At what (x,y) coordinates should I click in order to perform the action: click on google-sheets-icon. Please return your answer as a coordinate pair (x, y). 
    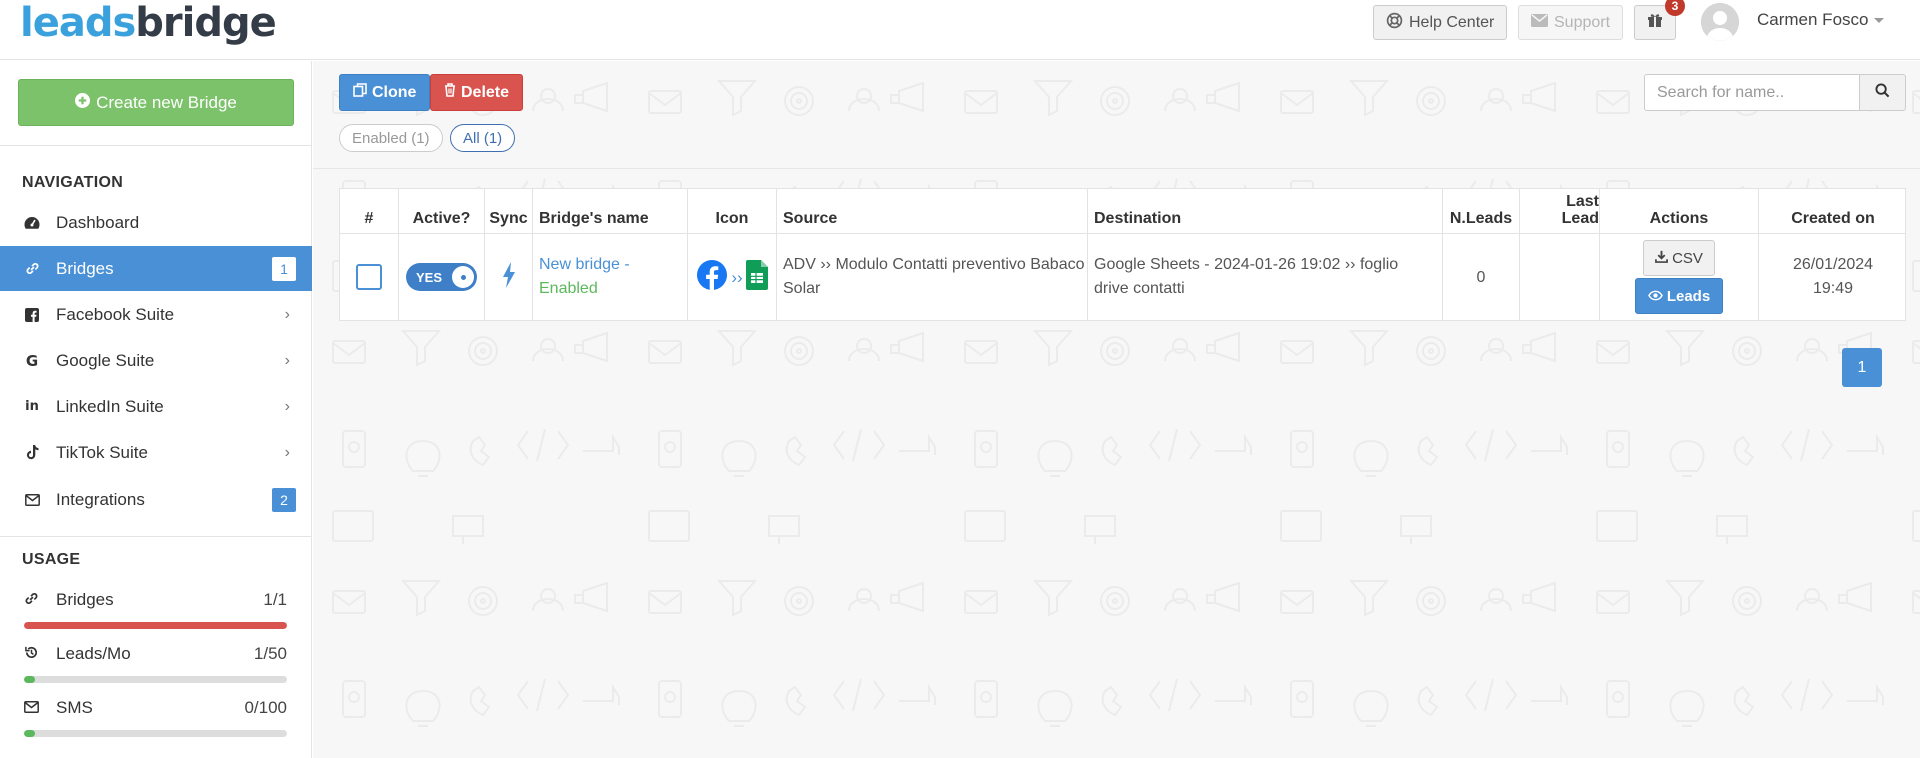
    Looking at the image, I should click on (756, 277).